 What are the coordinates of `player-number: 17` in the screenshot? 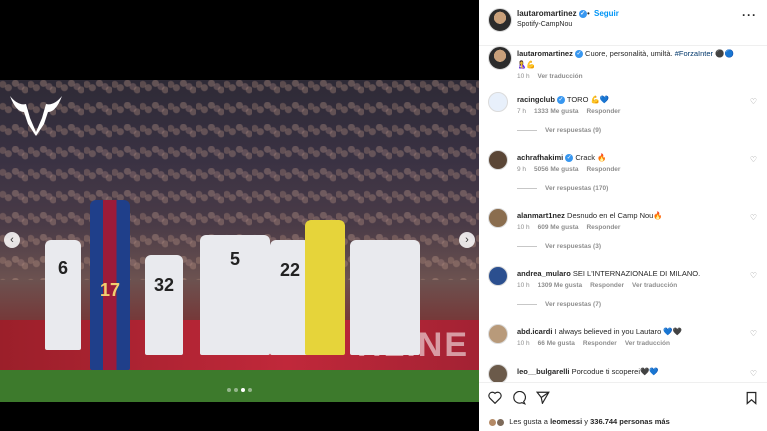 It's located at (110, 290).